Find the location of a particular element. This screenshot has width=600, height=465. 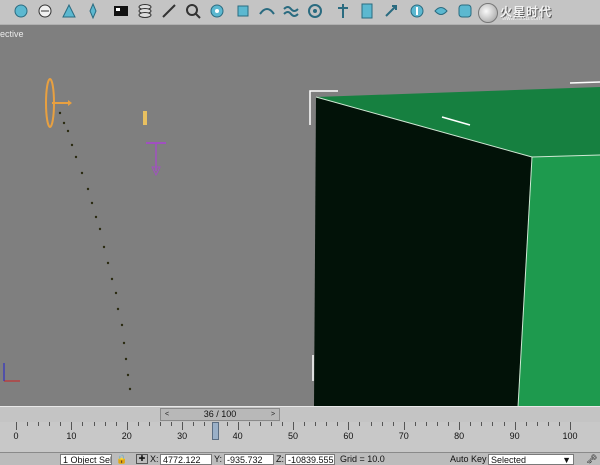

render-icon is located at coordinates (121, 11).